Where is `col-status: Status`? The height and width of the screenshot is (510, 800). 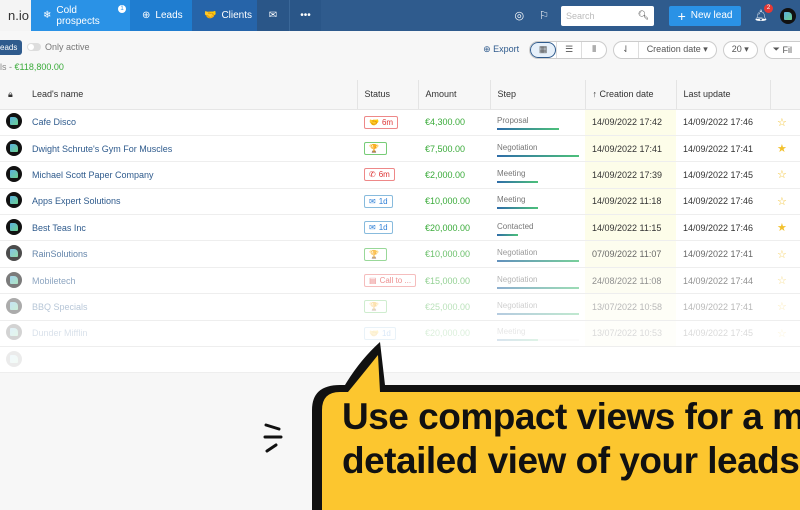
col-status: Status is located at coordinates (387, 95).